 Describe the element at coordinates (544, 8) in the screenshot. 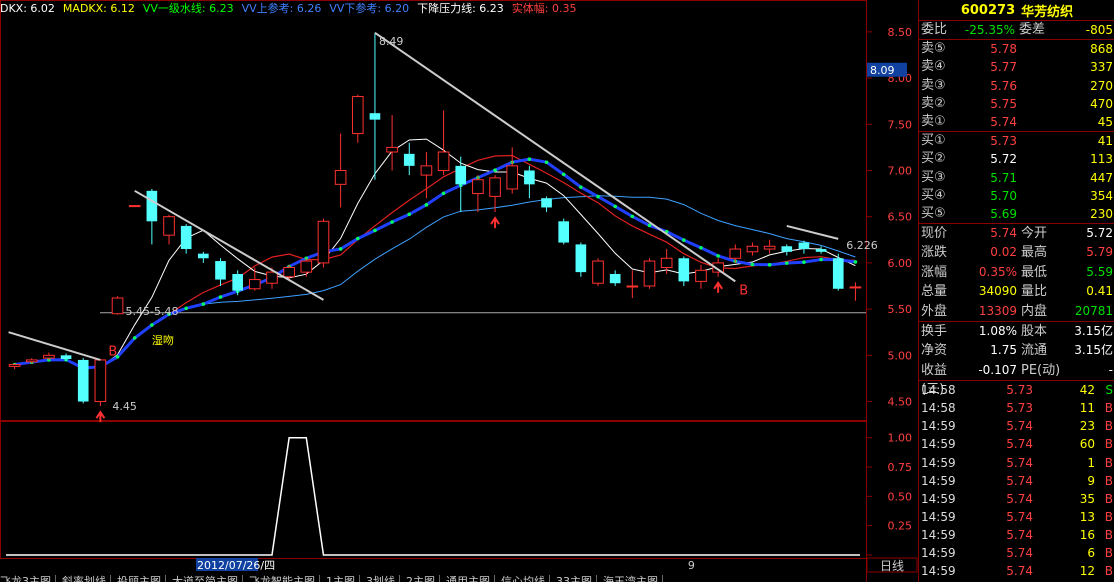

I see `indicator-6: 实体幅: 0.35` at that location.